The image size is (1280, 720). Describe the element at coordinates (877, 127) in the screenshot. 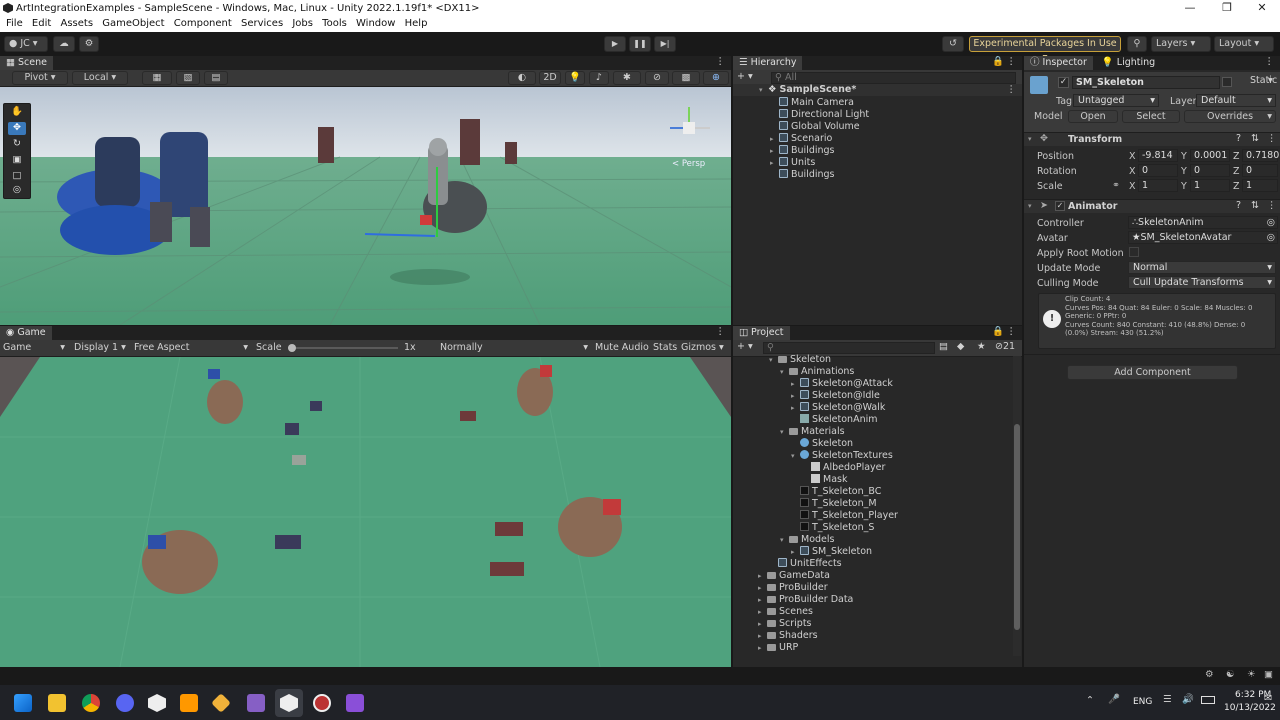

I see `hierarchy-item-global-volume: Global Volume` at that location.